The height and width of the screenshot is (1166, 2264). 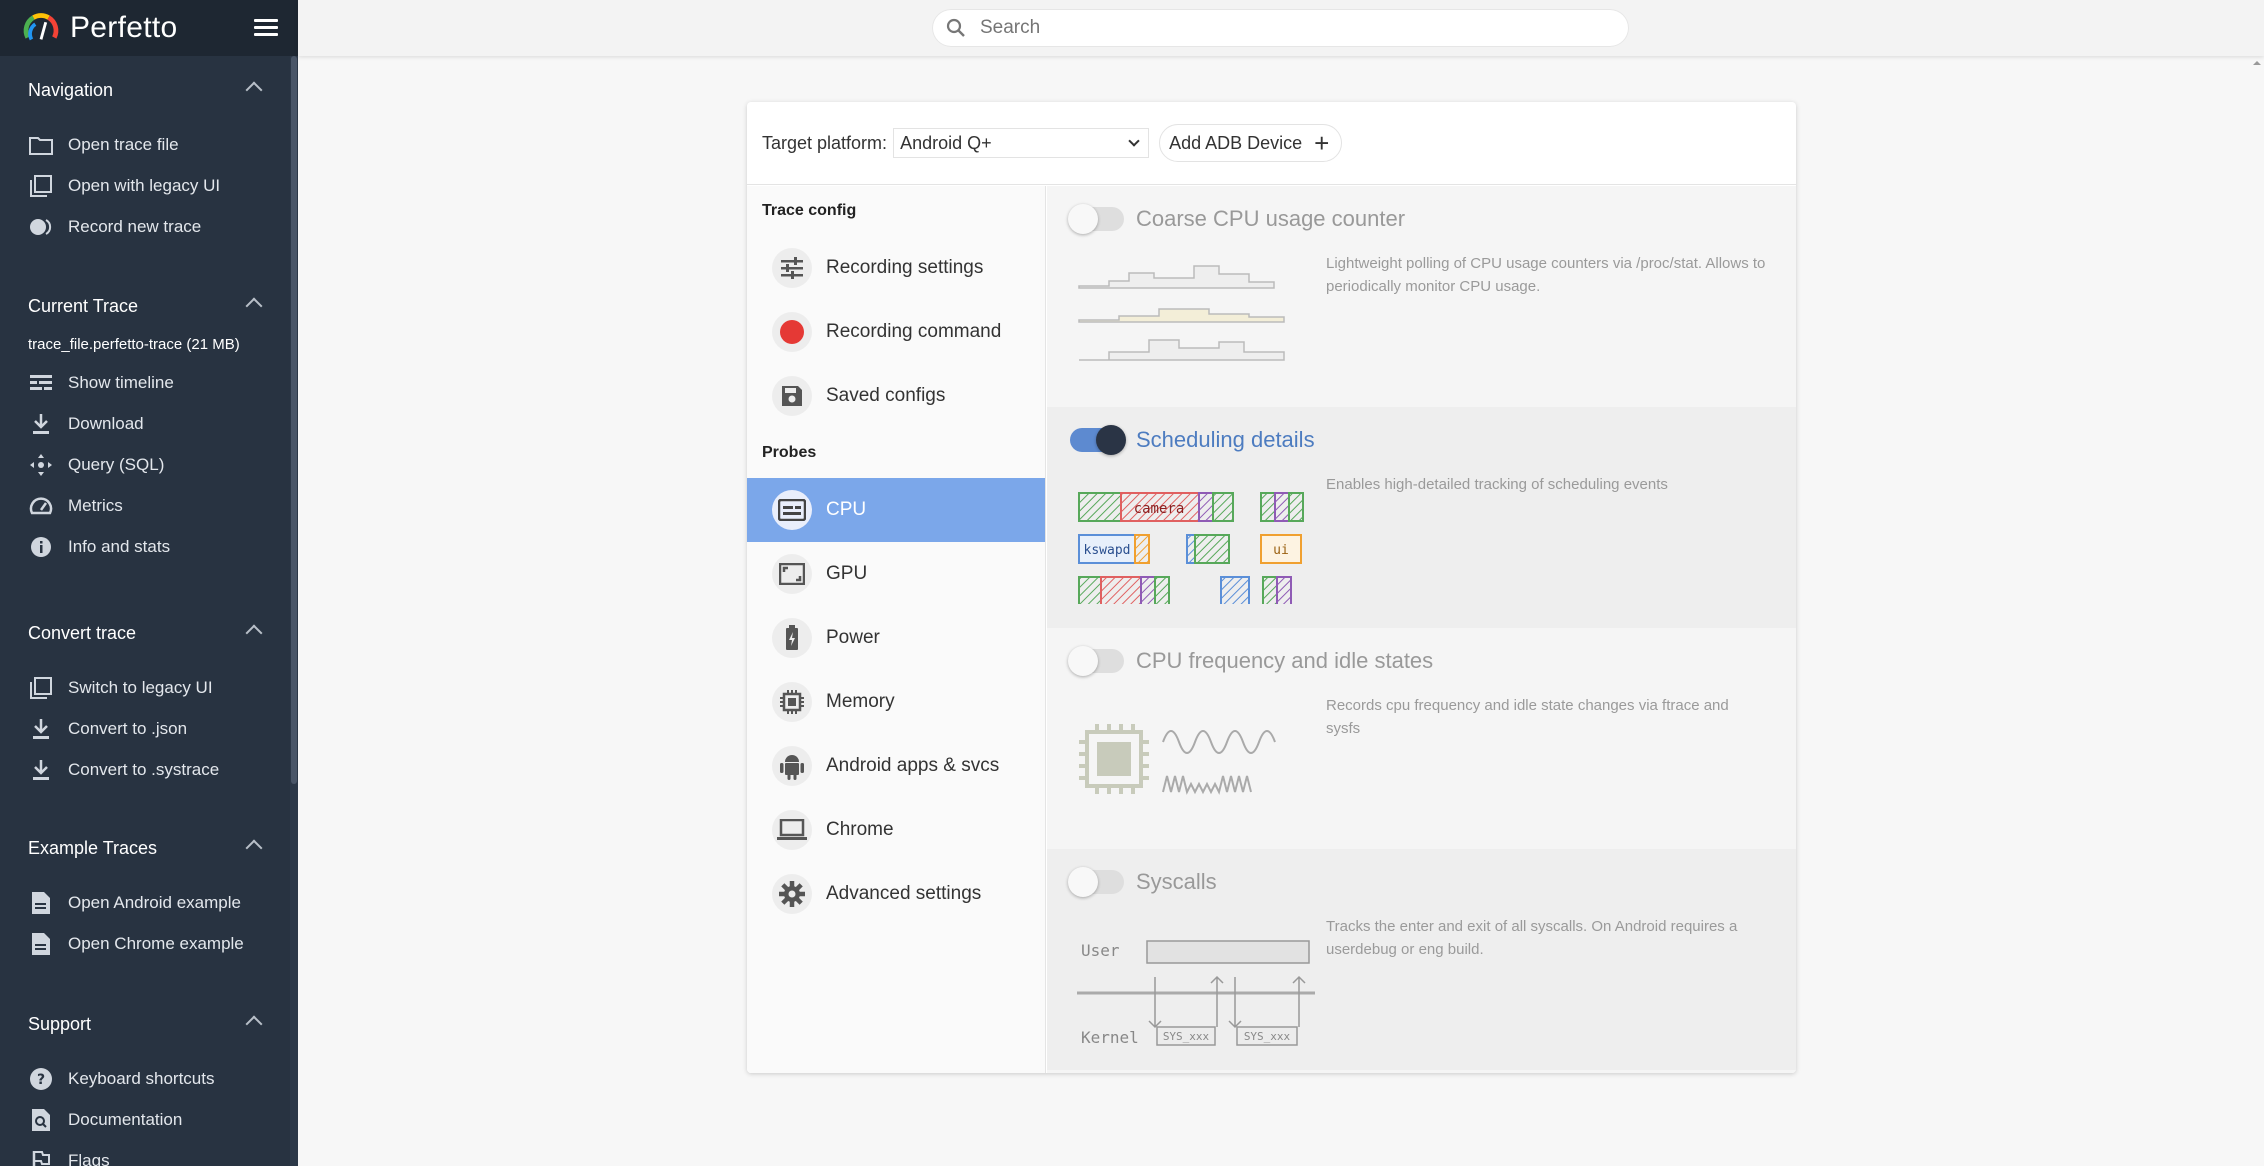 I want to click on sidebar-scrollbar, so click(x=294, y=611).